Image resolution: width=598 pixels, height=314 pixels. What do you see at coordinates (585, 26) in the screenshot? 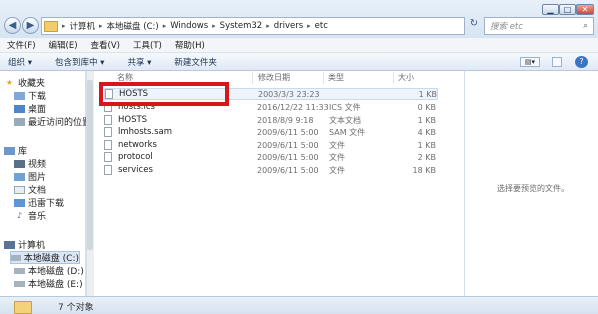
I see `search-icon: ⌕` at bounding box center [585, 26].